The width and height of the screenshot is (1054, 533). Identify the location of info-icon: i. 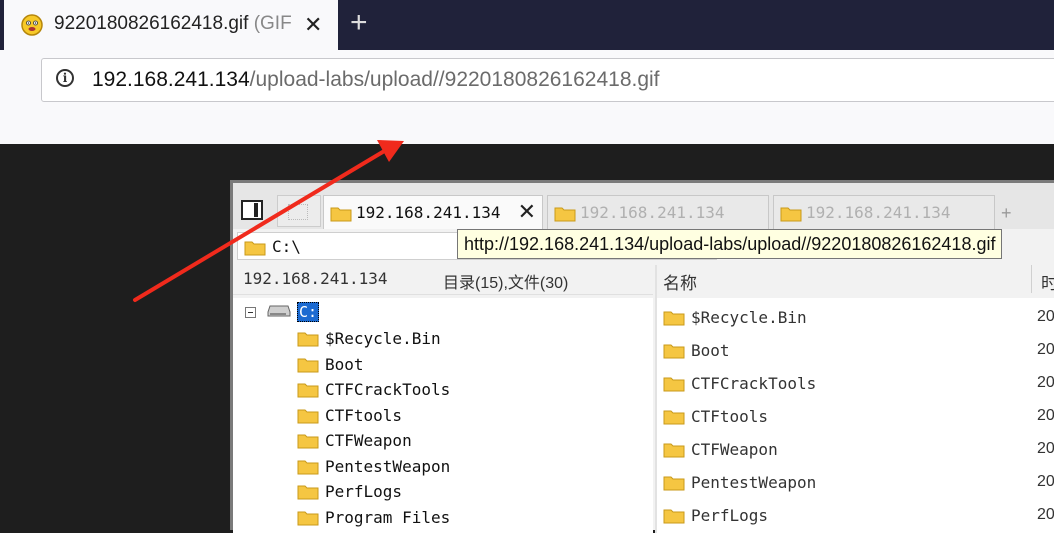
(65, 78).